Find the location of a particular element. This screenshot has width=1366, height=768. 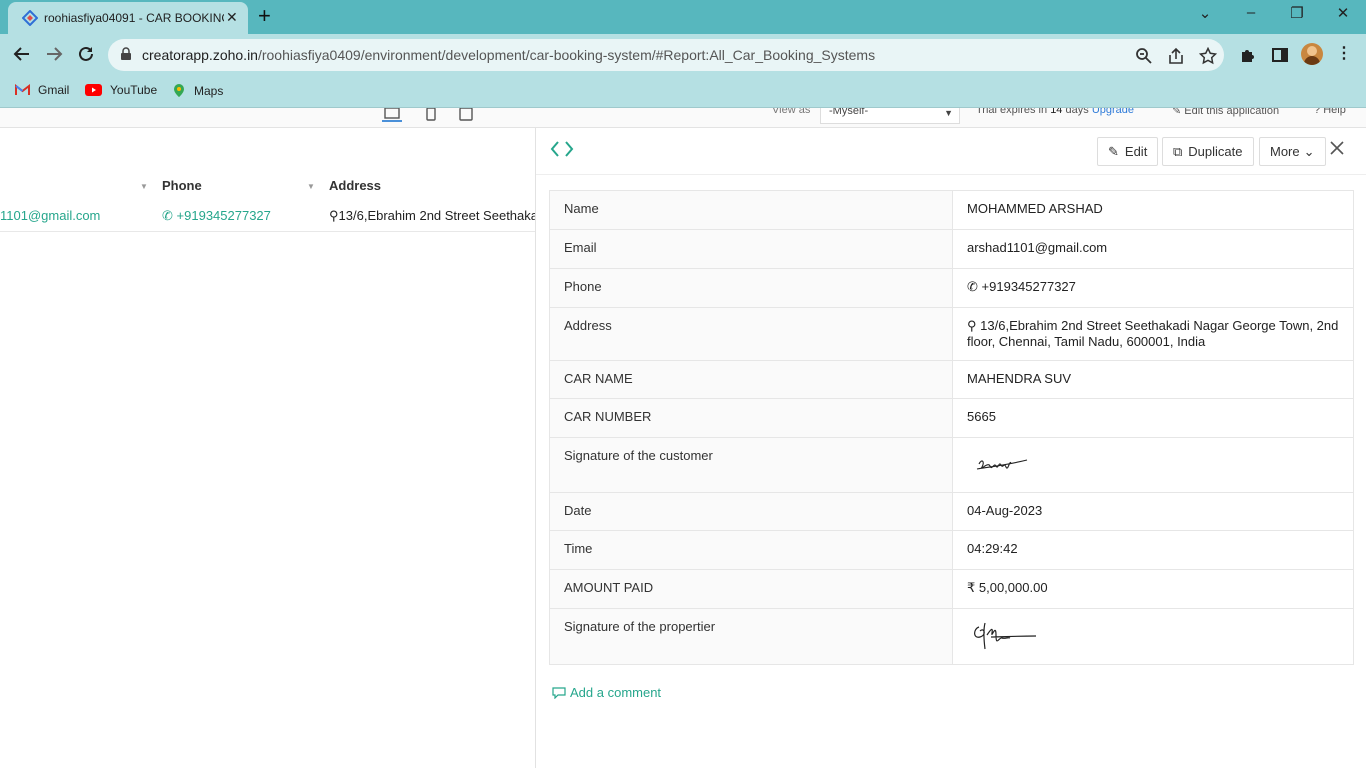

add-comment-link: Add a comment is located at coordinates (606, 692).